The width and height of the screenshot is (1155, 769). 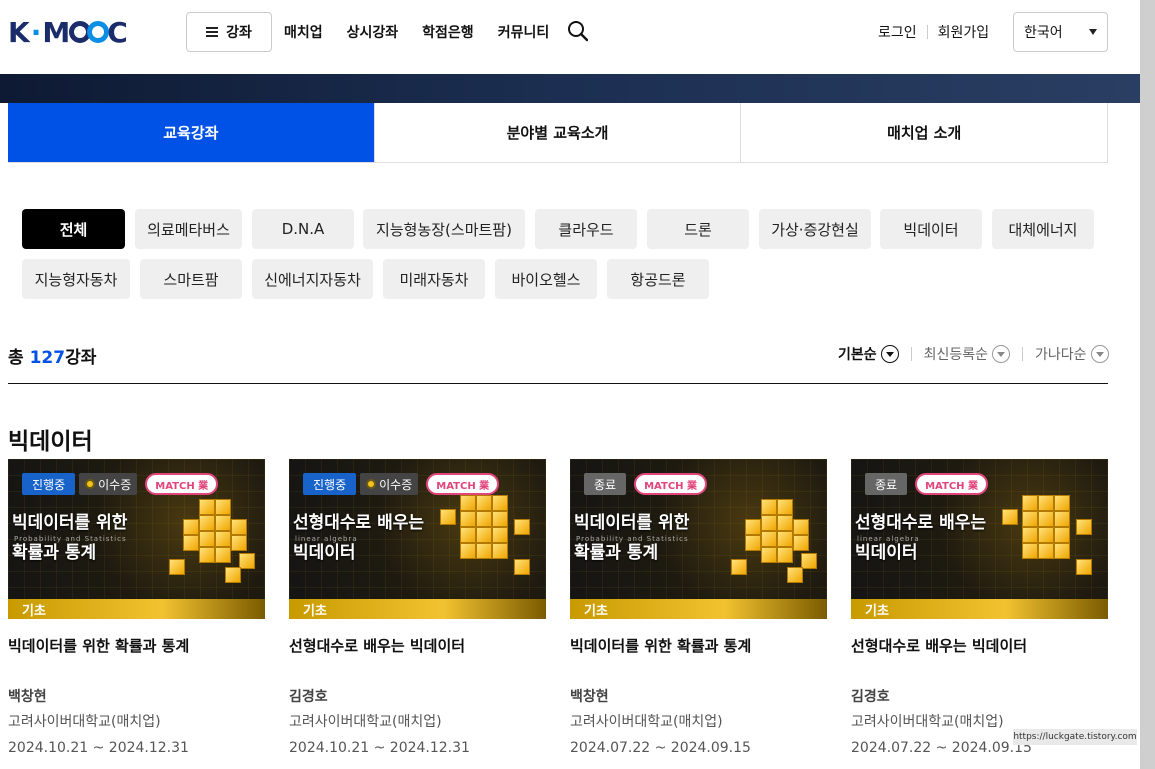 What do you see at coordinates (312, 279) in the screenshot?
I see `filter-chip: 신에너지자동차` at bounding box center [312, 279].